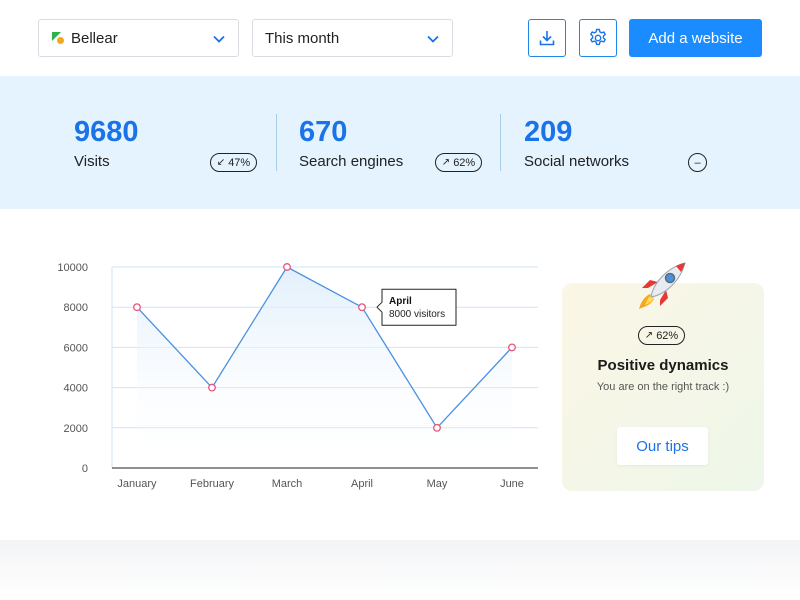  What do you see at coordinates (695, 38) in the screenshot?
I see `add-website-button: Add a website` at bounding box center [695, 38].